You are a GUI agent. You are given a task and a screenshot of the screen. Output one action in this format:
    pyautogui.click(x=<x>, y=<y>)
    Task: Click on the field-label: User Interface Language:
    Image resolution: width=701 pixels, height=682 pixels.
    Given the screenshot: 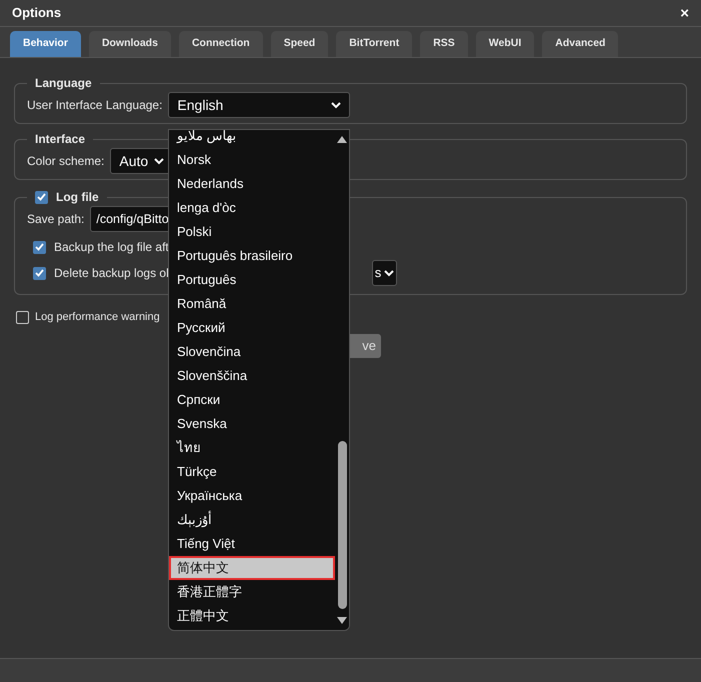 What is the action you would take?
    pyautogui.click(x=94, y=105)
    